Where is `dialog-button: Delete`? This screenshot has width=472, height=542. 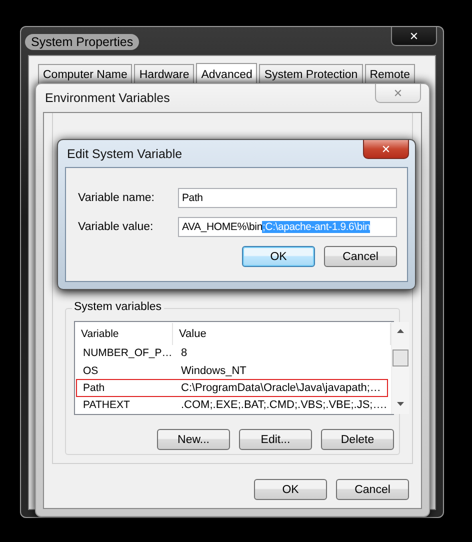 dialog-button: Delete is located at coordinates (357, 439).